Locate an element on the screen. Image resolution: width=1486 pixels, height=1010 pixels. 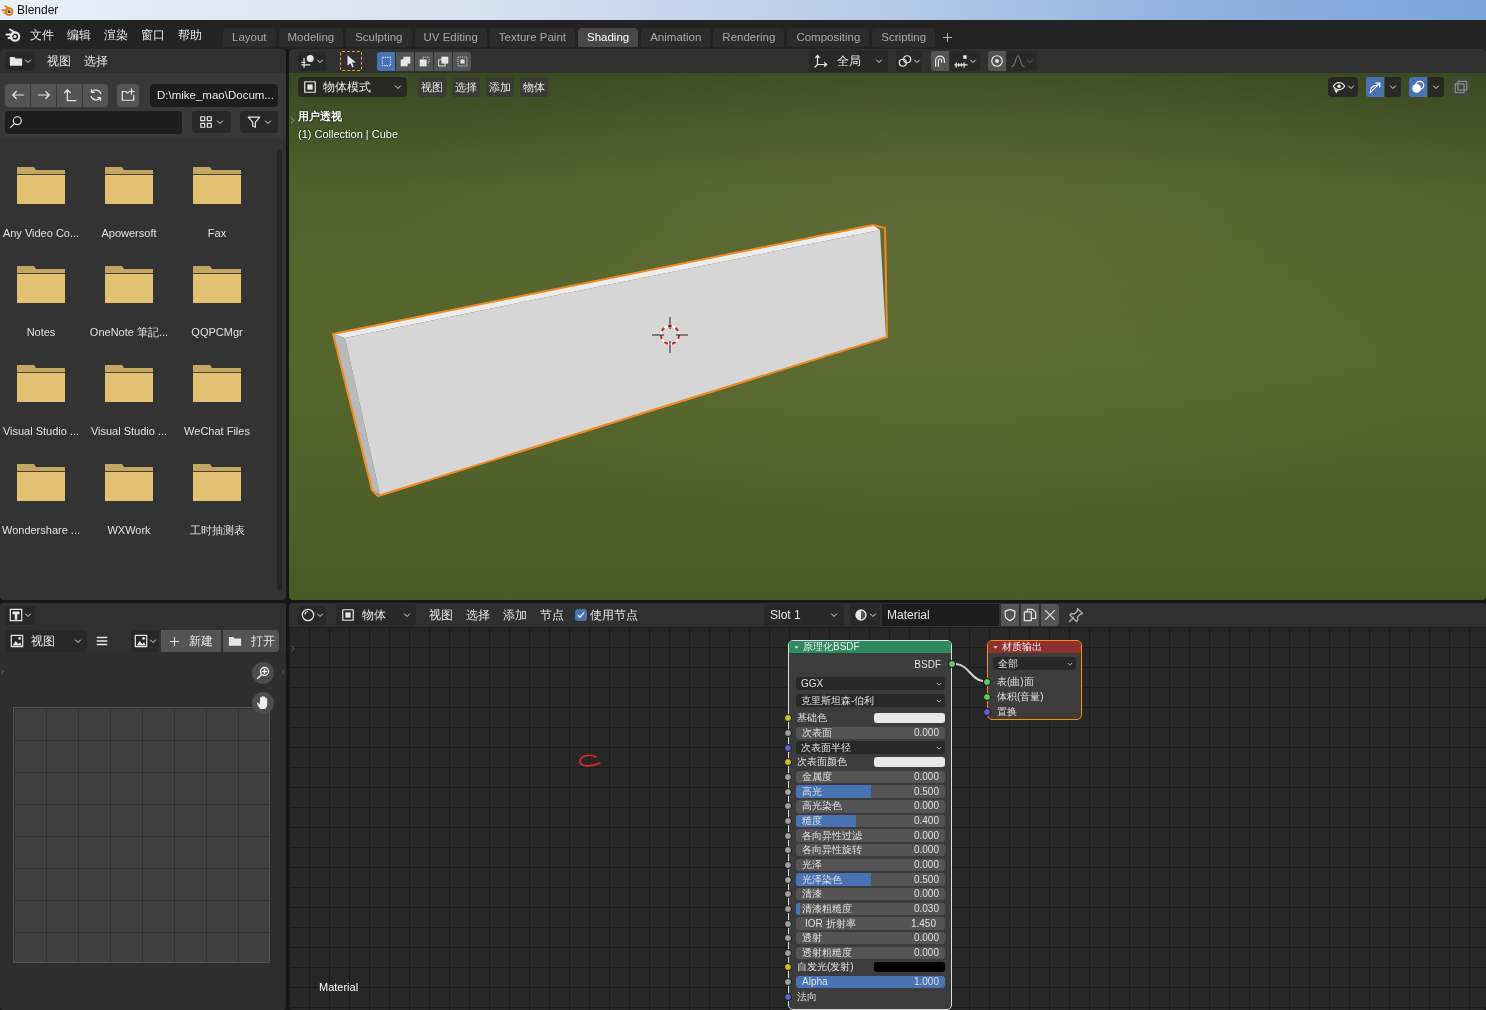
slider-field: Alpha 1.000 is located at coordinates (870, 982).